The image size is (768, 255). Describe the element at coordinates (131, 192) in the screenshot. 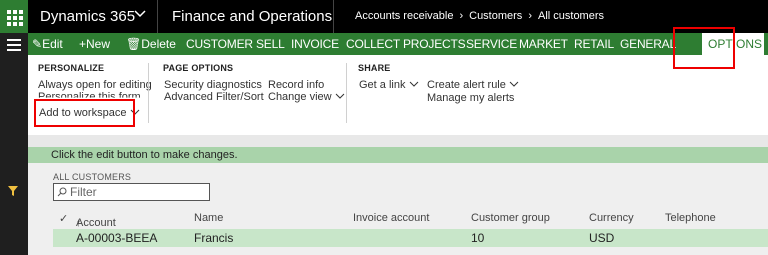

I see `filter-input: Filter` at that location.